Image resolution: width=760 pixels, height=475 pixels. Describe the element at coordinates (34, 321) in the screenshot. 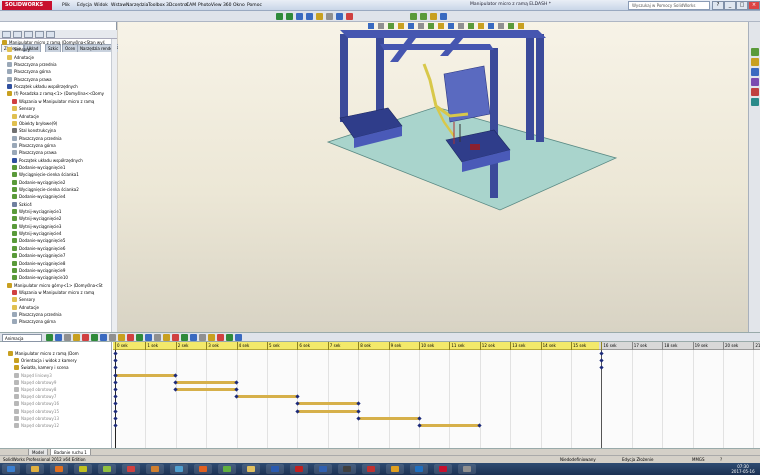

I see `feature-tree-item: Płaszczyzna górna` at that location.